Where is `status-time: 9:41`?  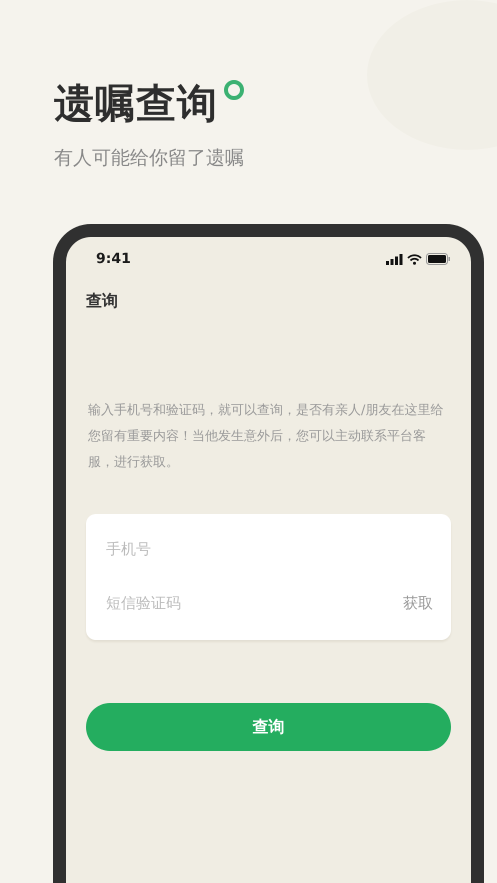
status-time: 9:41 is located at coordinates (113, 259).